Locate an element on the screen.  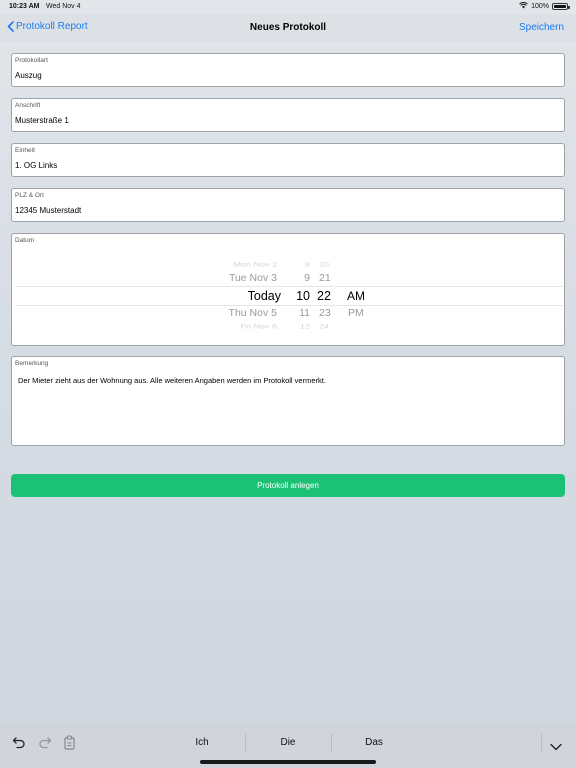
picker-minute-option: 23 is located at coordinates (325, 313).